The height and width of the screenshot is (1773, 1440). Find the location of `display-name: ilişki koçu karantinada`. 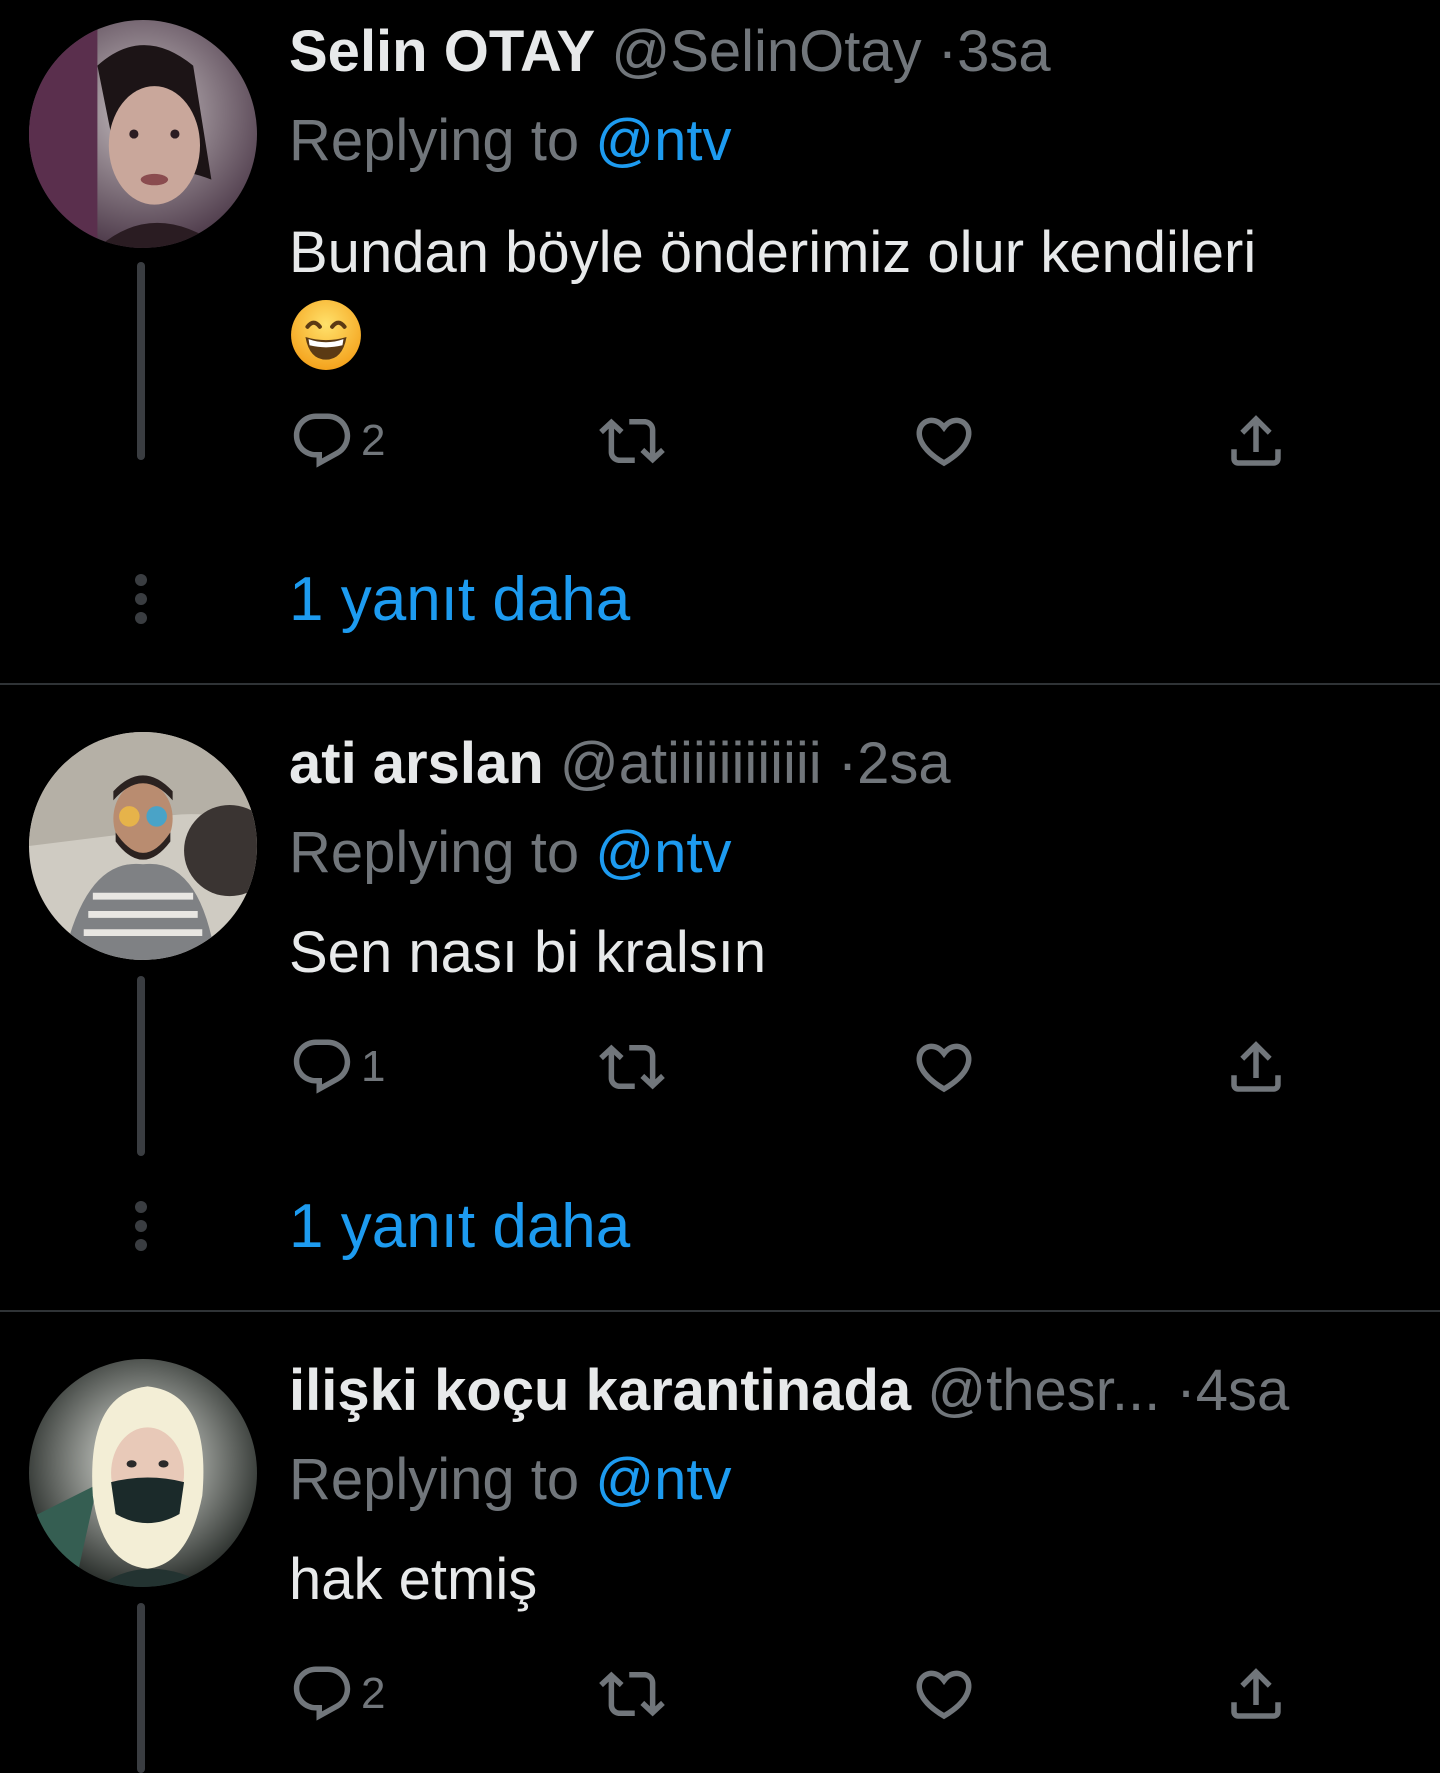

display-name: ilişki koçu karantinada is located at coordinates (600, 1390).